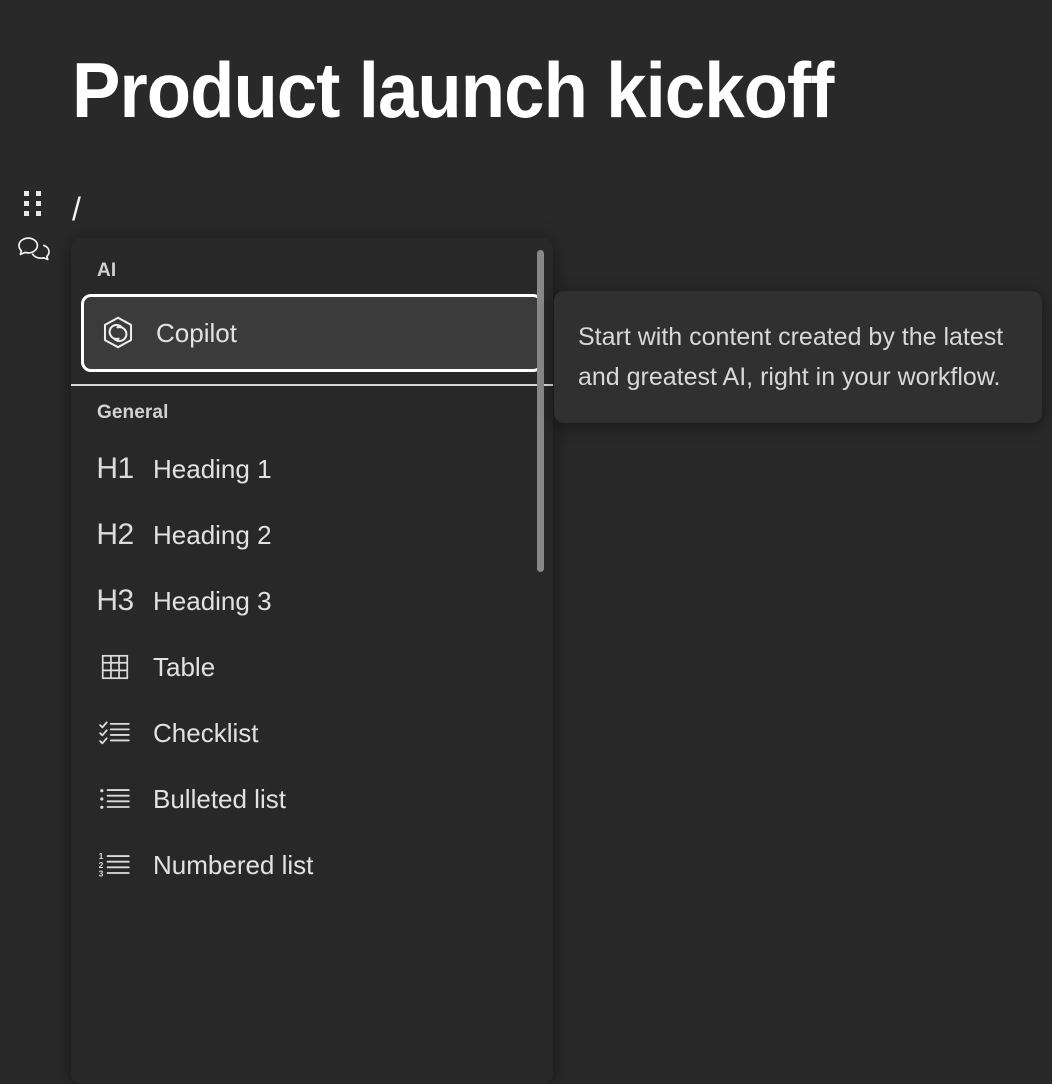 The image size is (1052, 1084). What do you see at coordinates (453, 90) in the screenshot?
I see `page-title: Product launch kickoff` at bounding box center [453, 90].